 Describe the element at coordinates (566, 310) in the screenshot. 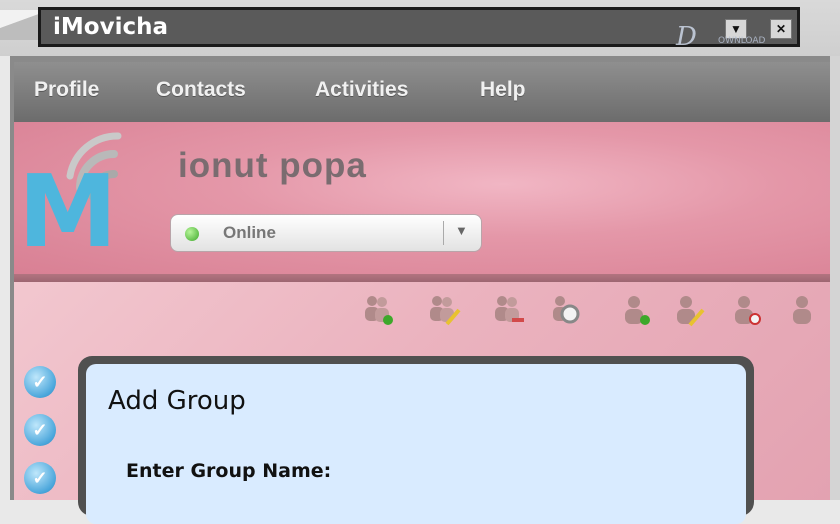

I see `search-group-icon` at that location.